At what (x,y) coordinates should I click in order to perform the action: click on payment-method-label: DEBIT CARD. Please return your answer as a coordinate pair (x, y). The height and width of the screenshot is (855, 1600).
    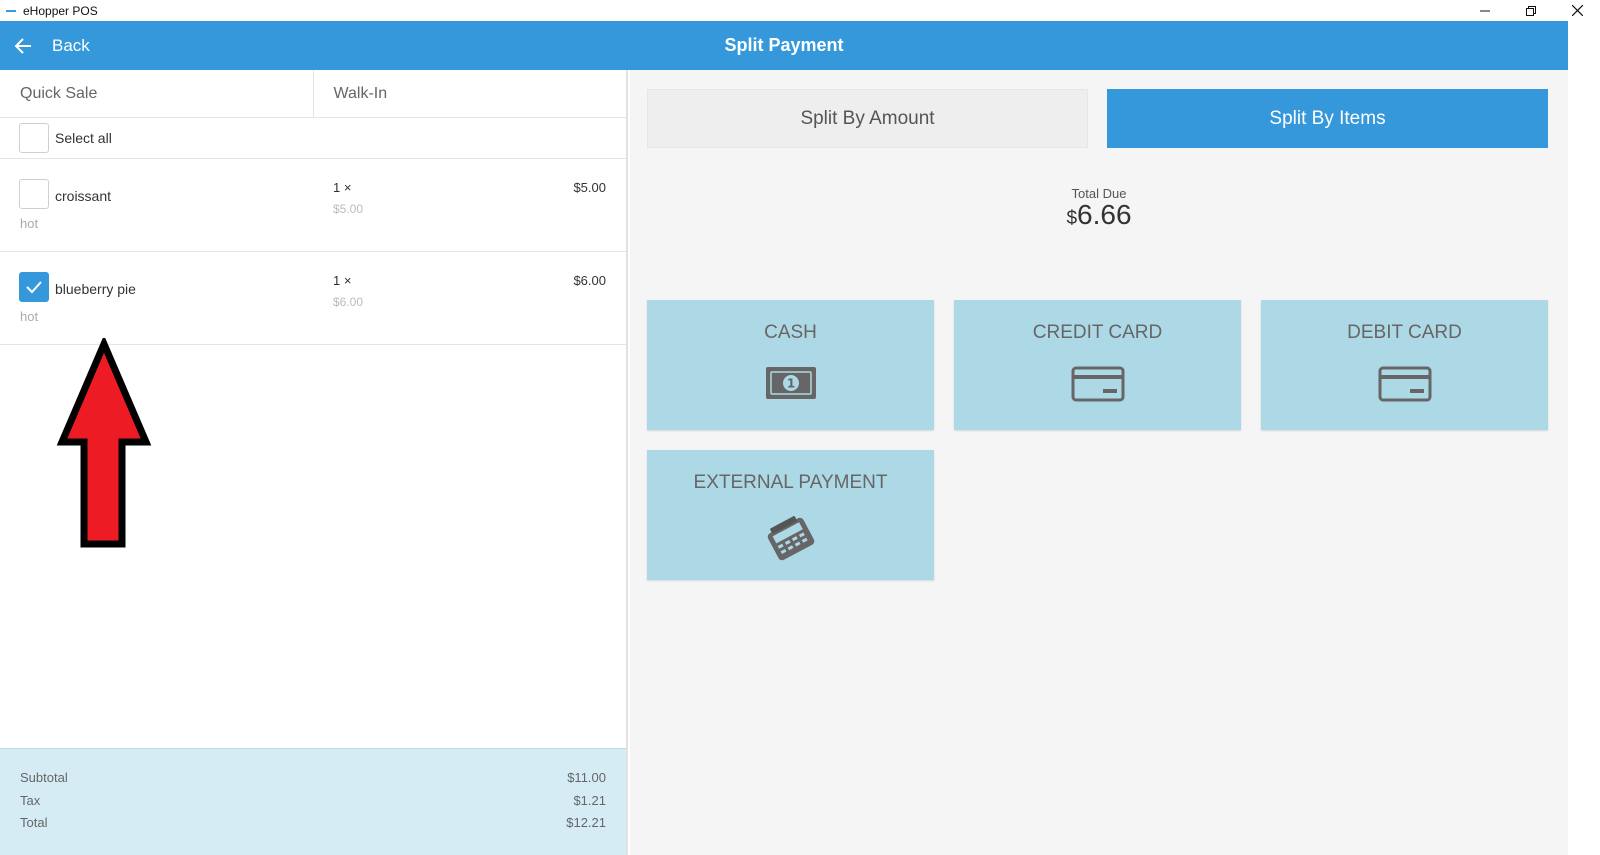
    Looking at the image, I should click on (1404, 332).